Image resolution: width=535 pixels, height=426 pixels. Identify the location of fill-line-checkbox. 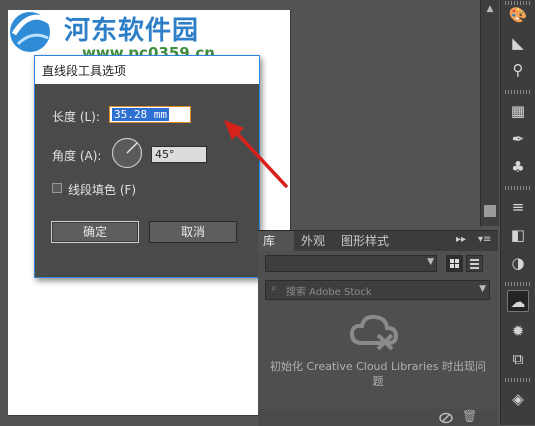
(57, 188).